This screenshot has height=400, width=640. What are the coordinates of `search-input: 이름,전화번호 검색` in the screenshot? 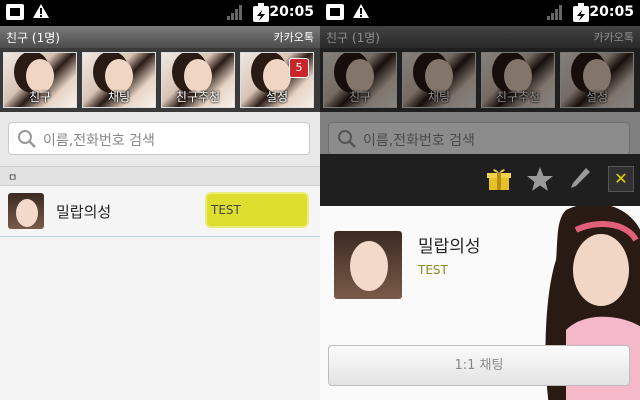 It's located at (159, 138).